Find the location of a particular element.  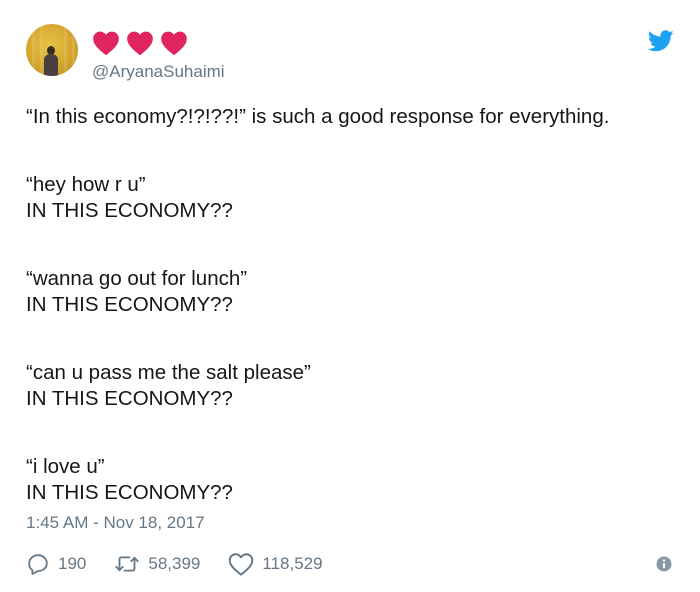

tweet-timestamp: 1:45 AM - Nov 18, 2017 is located at coordinates (115, 523).